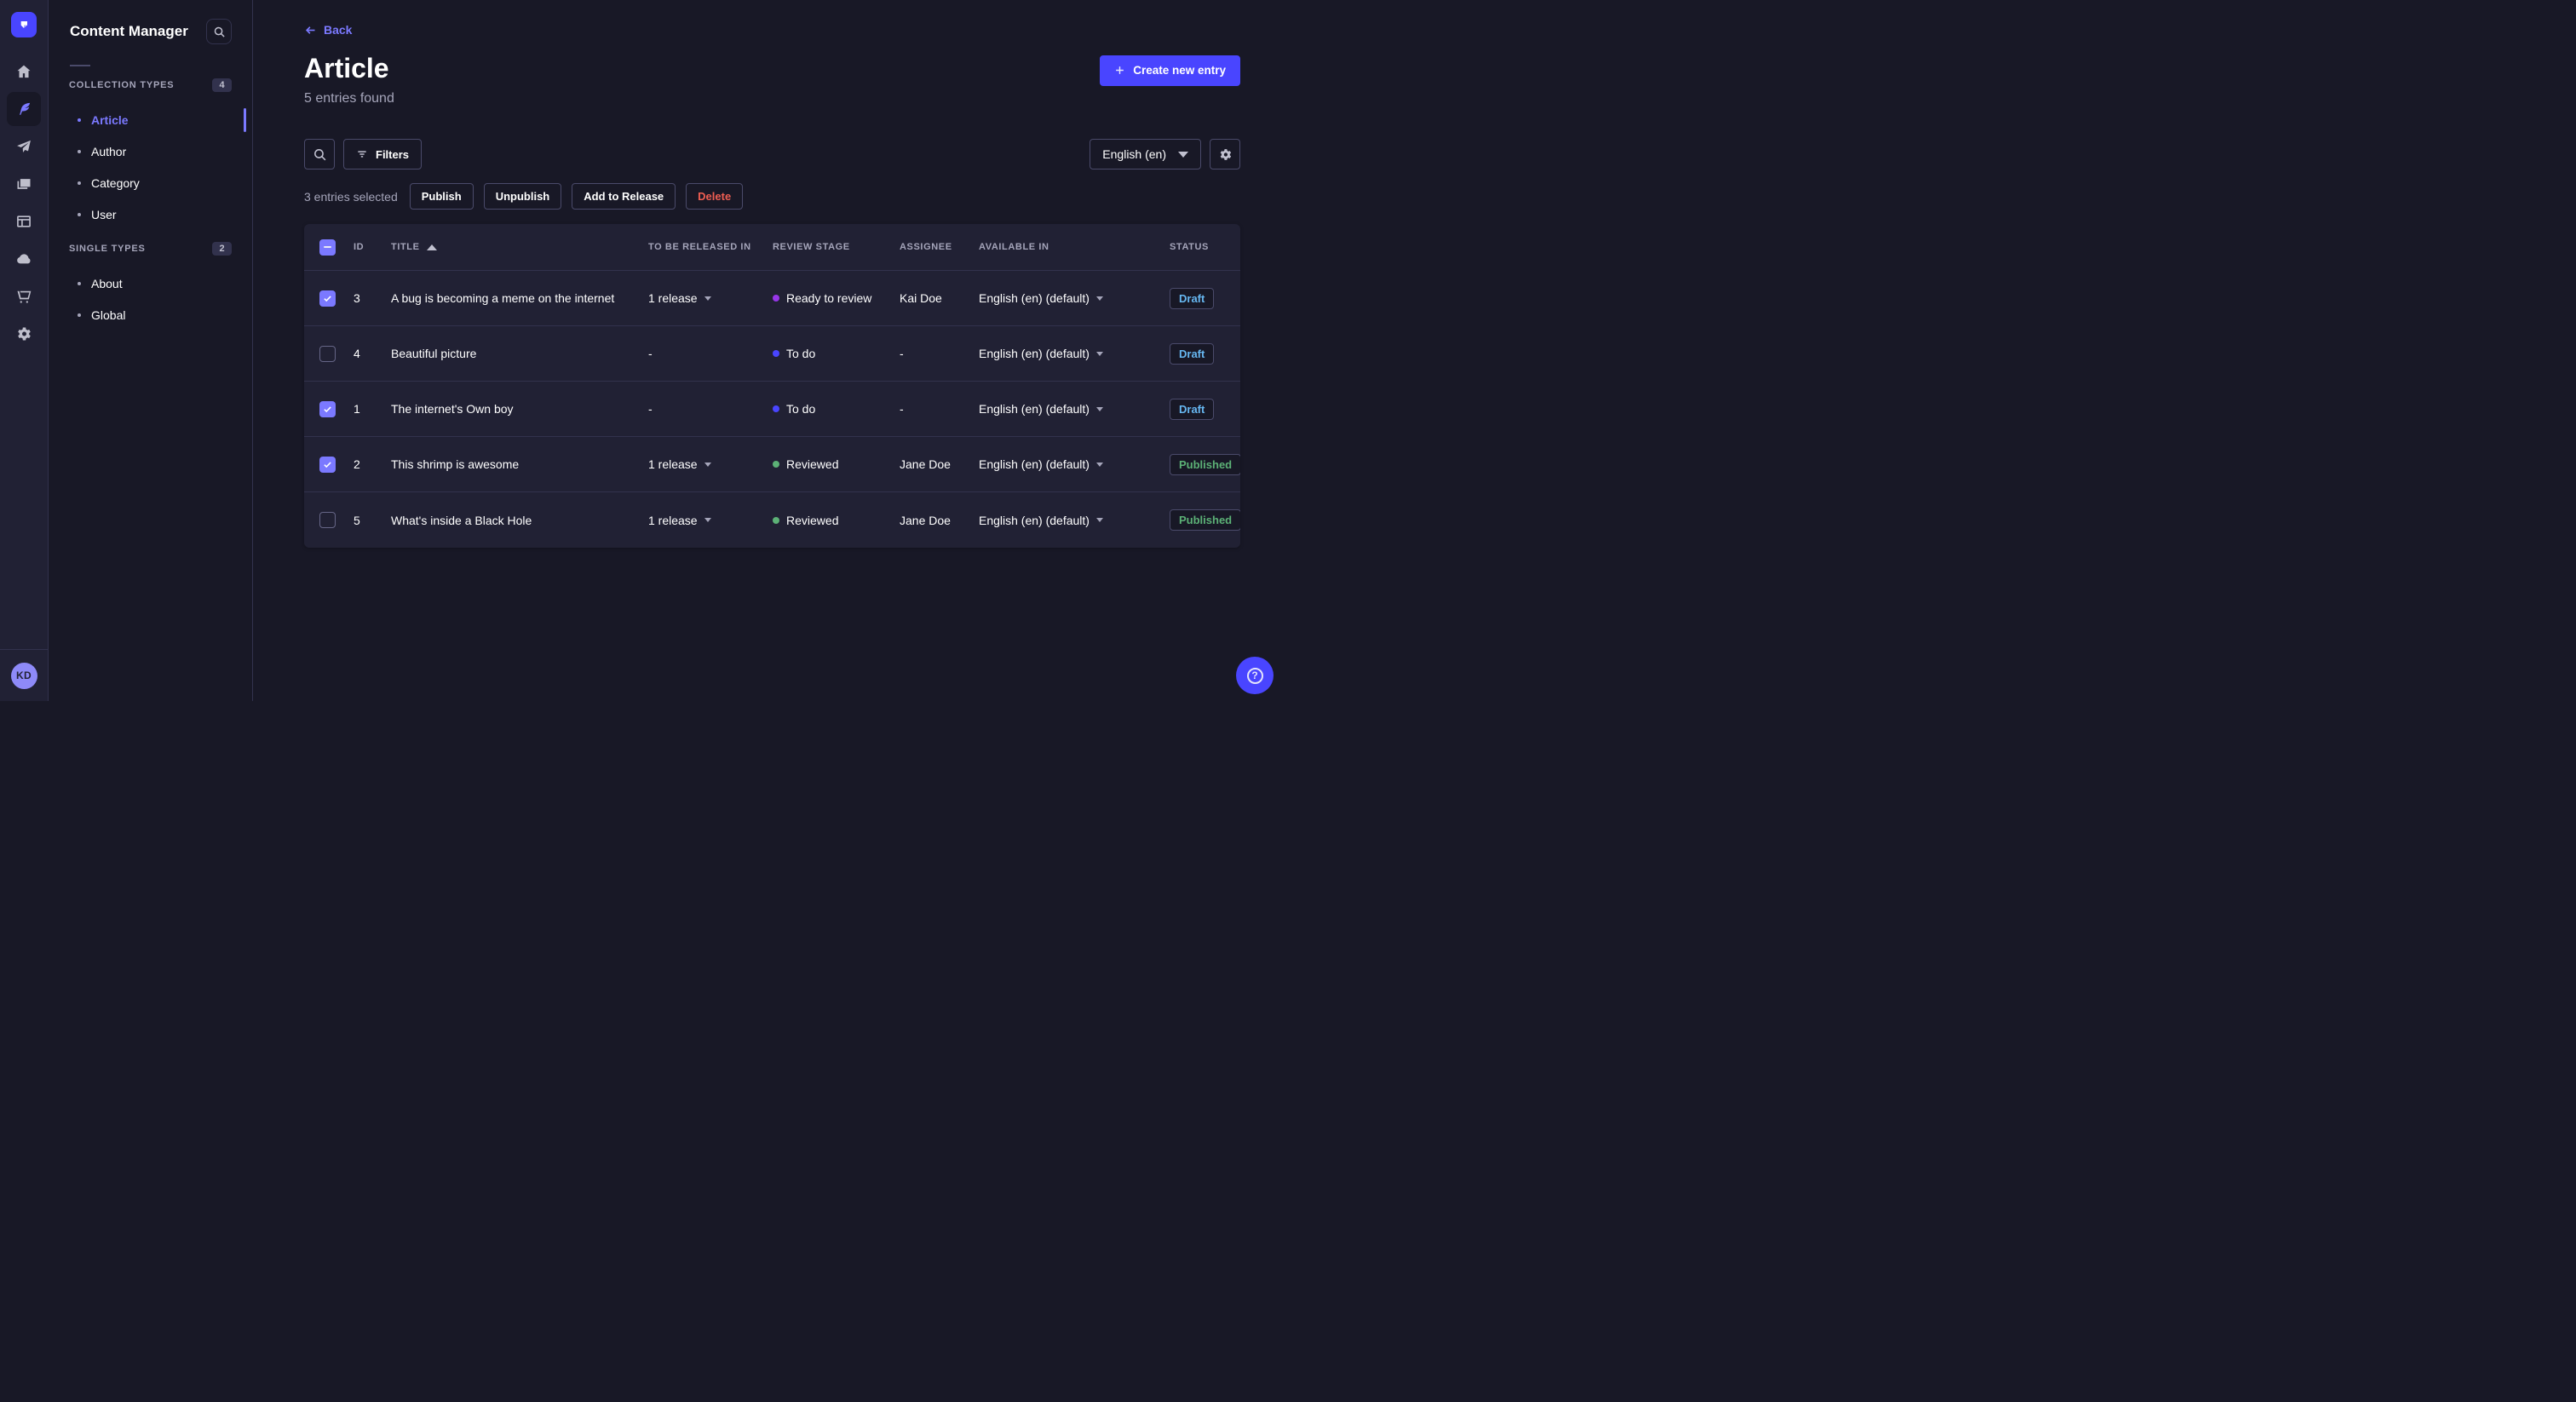 The height and width of the screenshot is (1402, 2576). What do you see at coordinates (311, 30) in the screenshot?
I see `arrow-left-icon` at bounding box center [311, 30].